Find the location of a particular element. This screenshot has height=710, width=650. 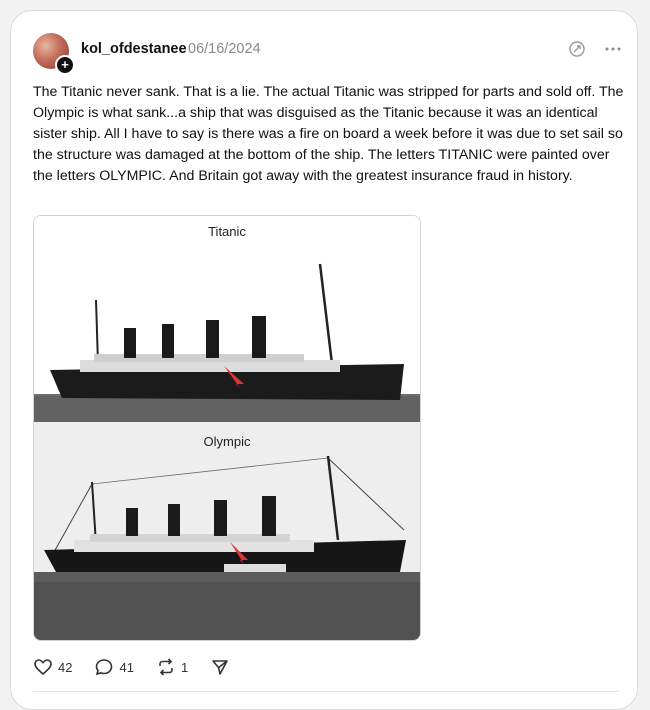

post-date: 06/16/2024 is located at coordinates (224, 49).